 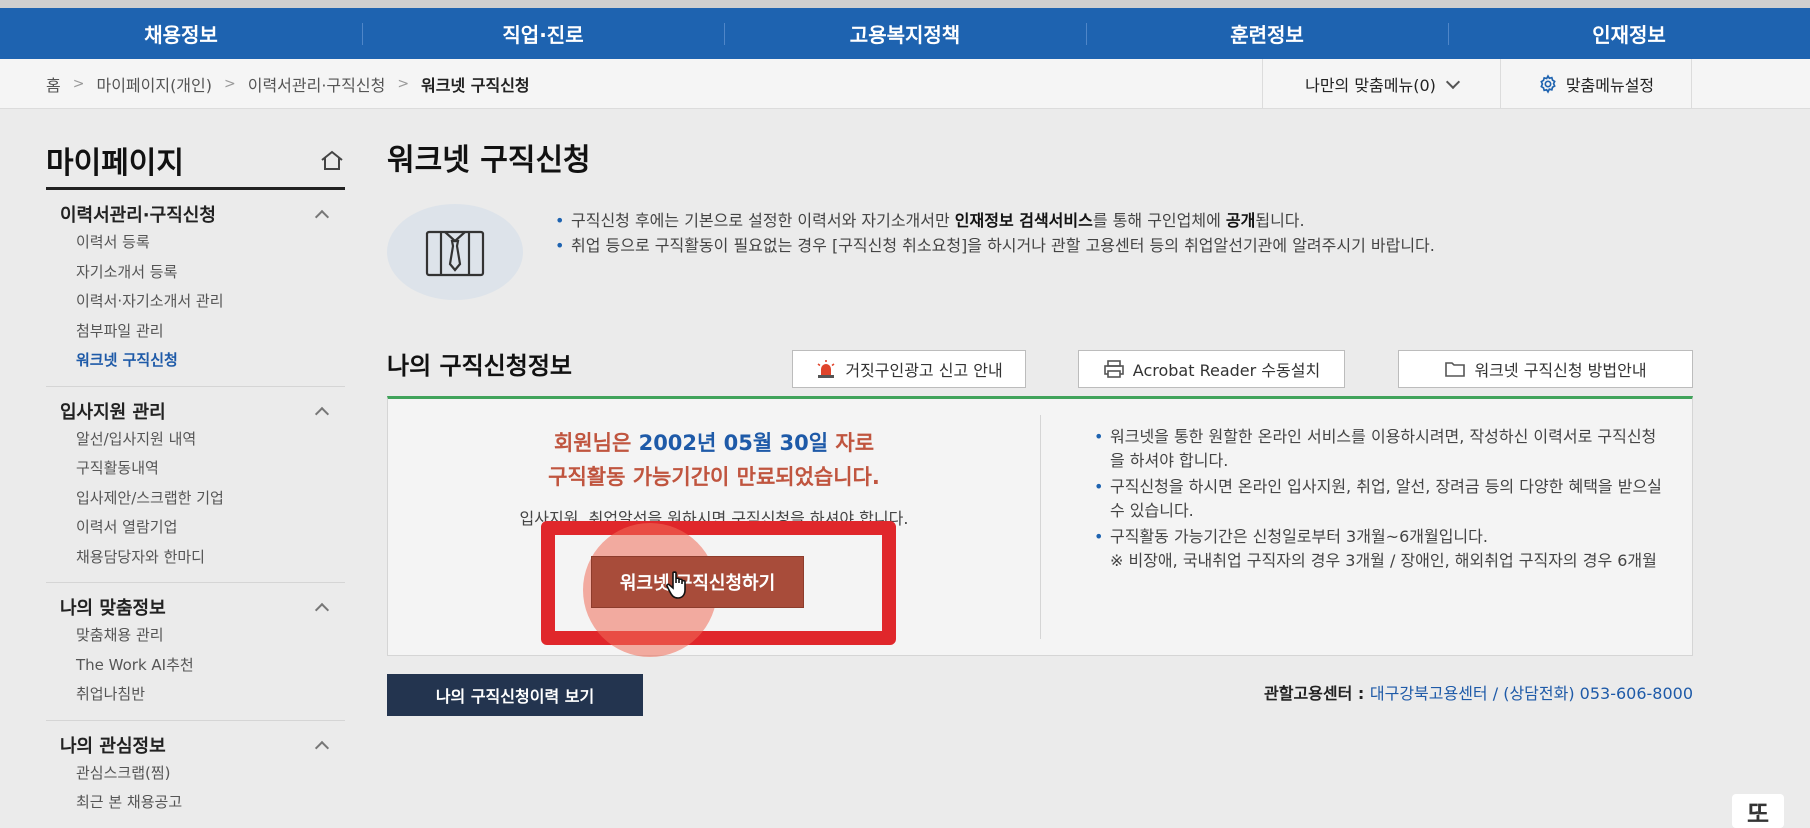 I want to click on sidebar-group-title: 이력서관리·구직신청, so click(x=138, y=215).